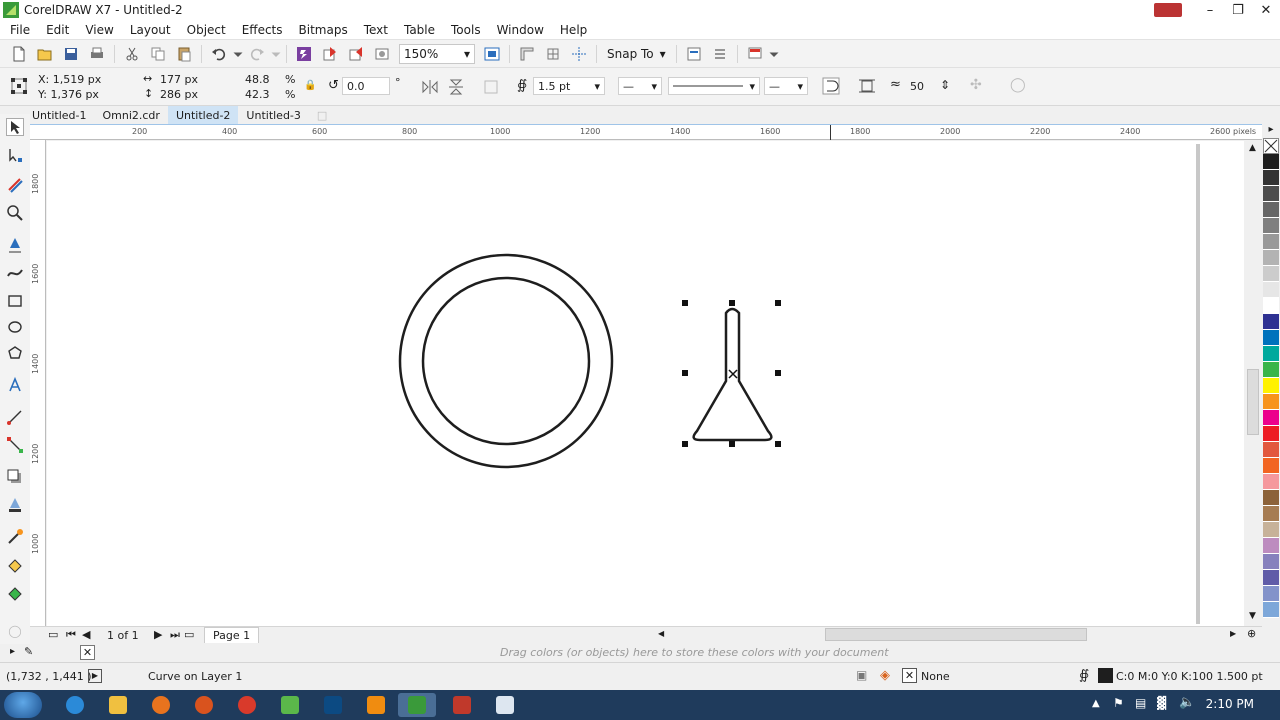  Describe the element at coordinates (382, 54) in the screenshot. I see `publish-pdf-icon` at that location.